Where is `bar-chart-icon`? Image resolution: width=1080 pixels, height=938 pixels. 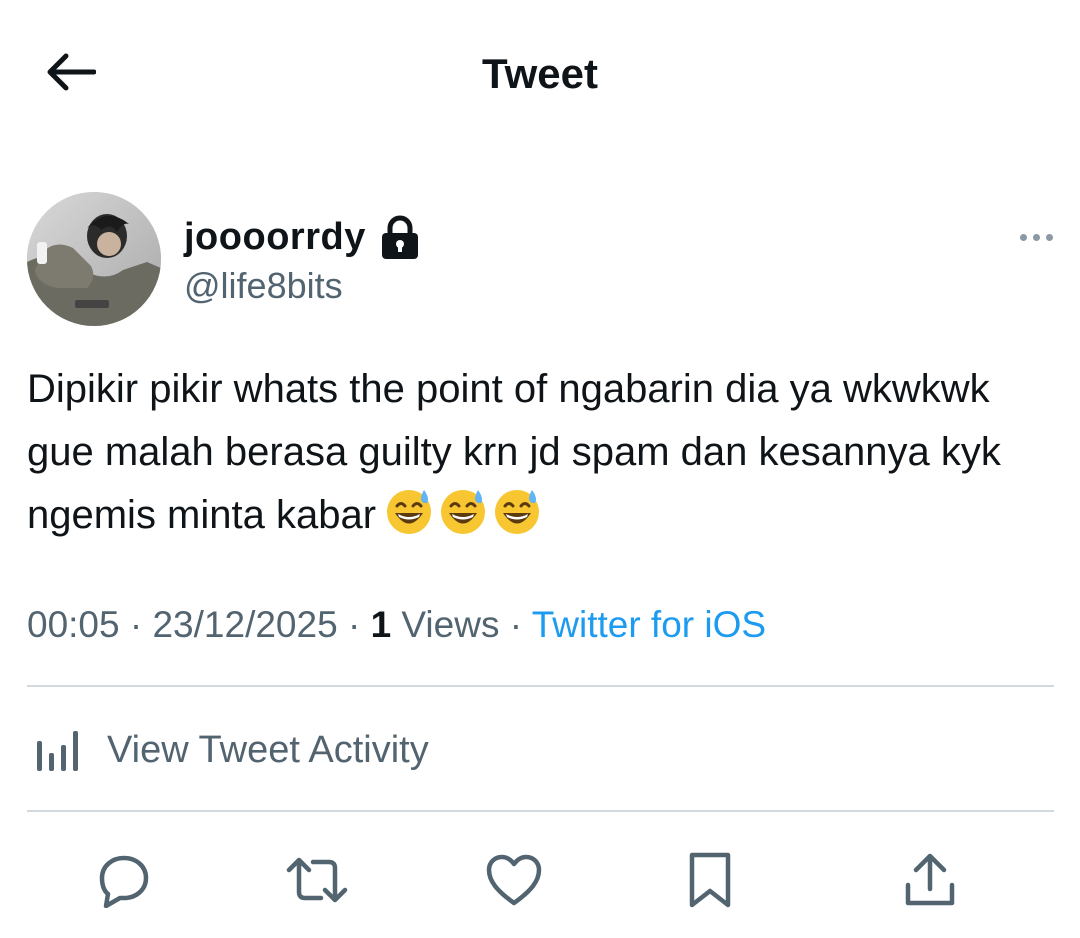 bar-chart-icon is located at coordinates (54, 750).